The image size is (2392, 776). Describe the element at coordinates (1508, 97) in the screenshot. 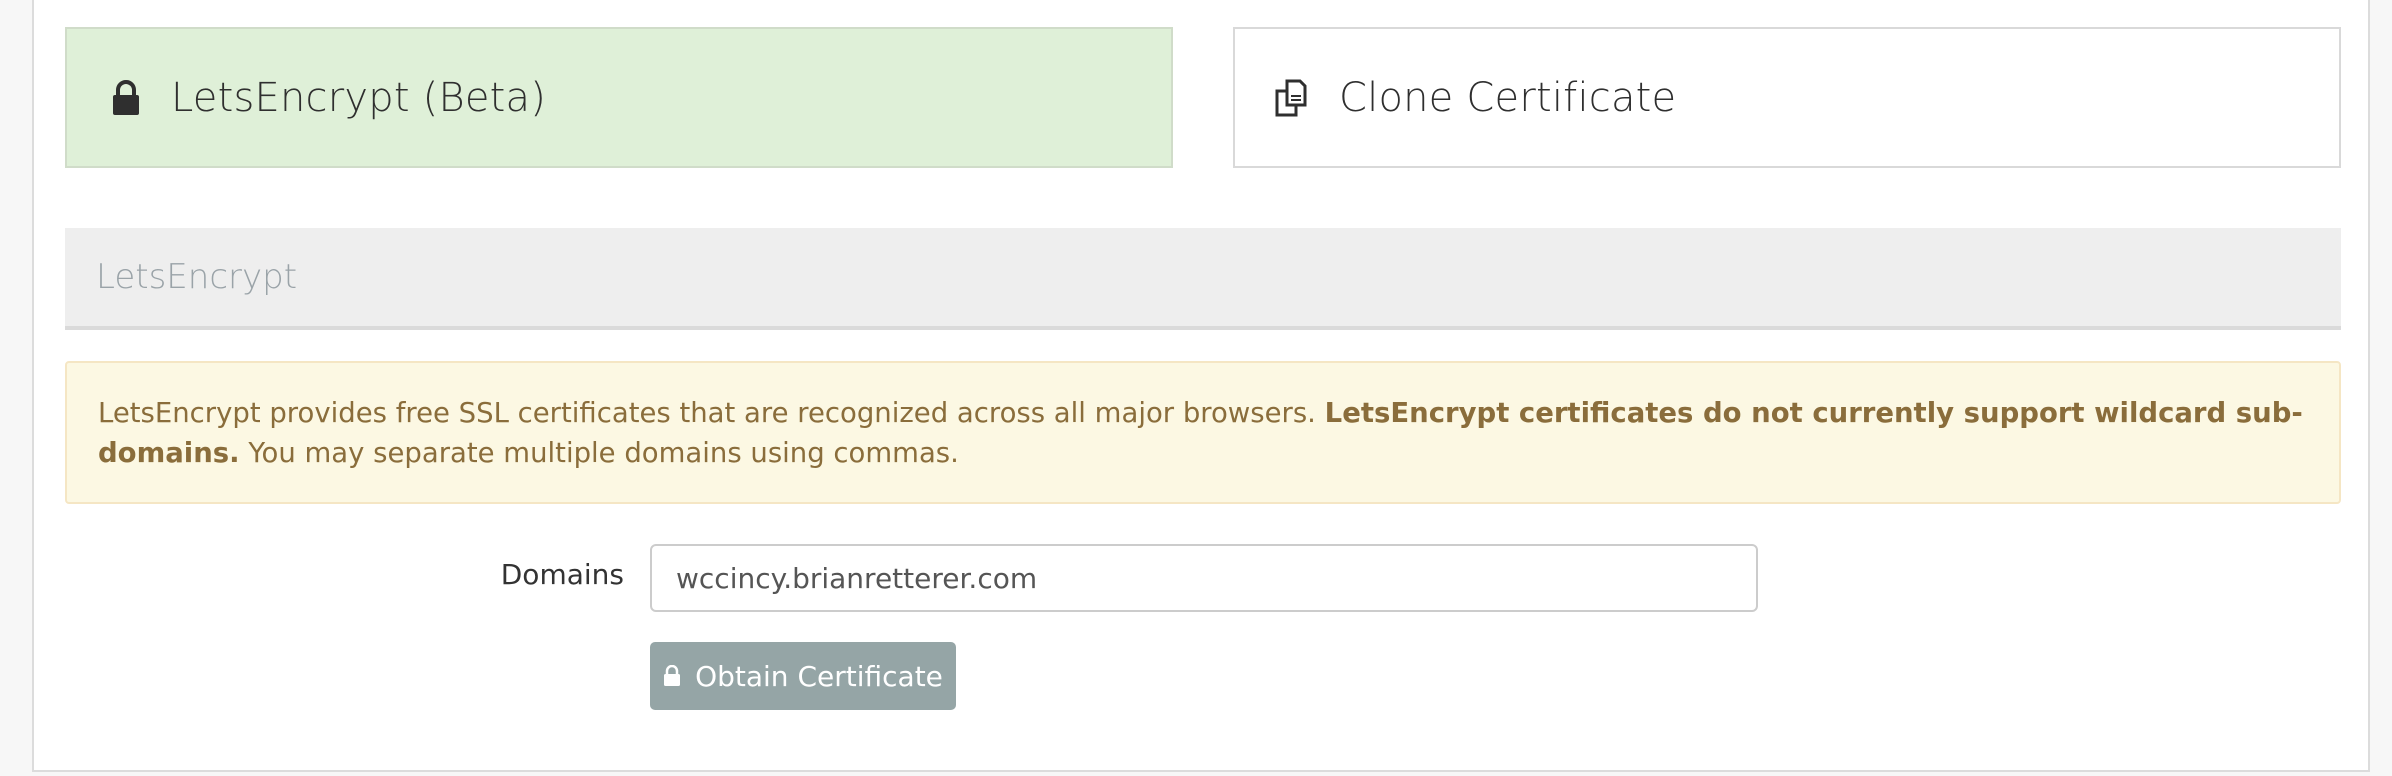

I see `clone-certificate-option-label: Clone Certificate` at that location.